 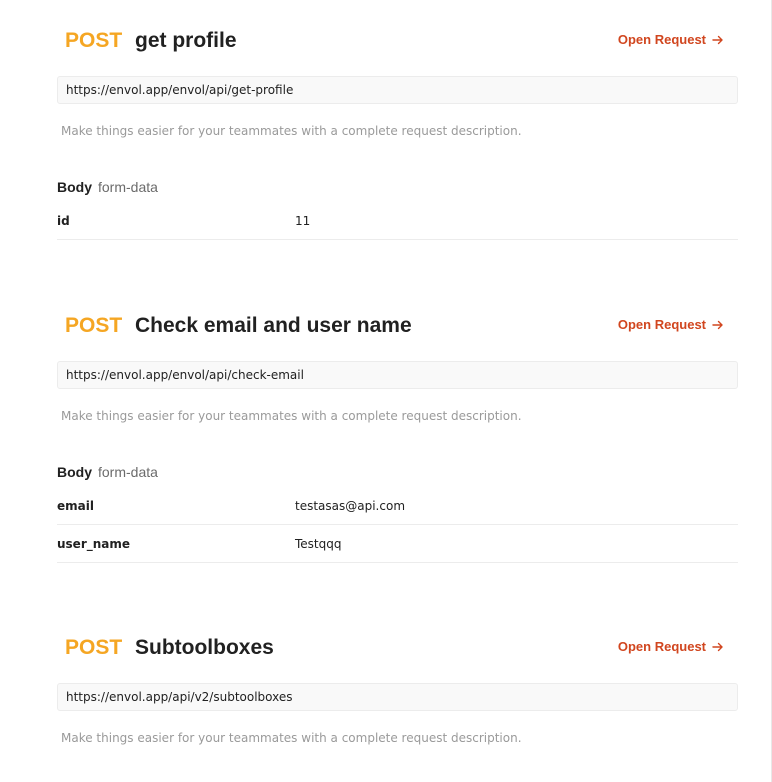 I want to click on params-table: id 11, so click(x=397, y=221).